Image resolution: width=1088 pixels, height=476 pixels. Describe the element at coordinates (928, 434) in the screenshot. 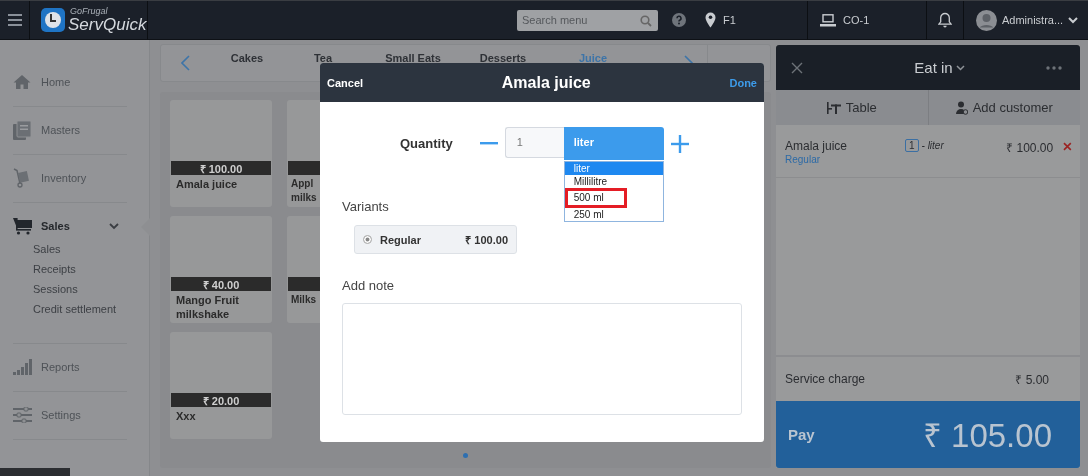

I see `pay-button: Pay ₹ 105.00` at that location.